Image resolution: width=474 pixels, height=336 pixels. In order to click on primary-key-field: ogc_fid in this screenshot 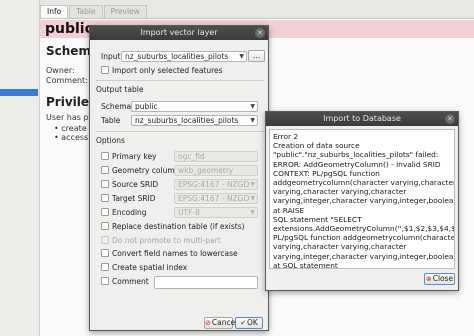, I will do `click(216, 156)`.